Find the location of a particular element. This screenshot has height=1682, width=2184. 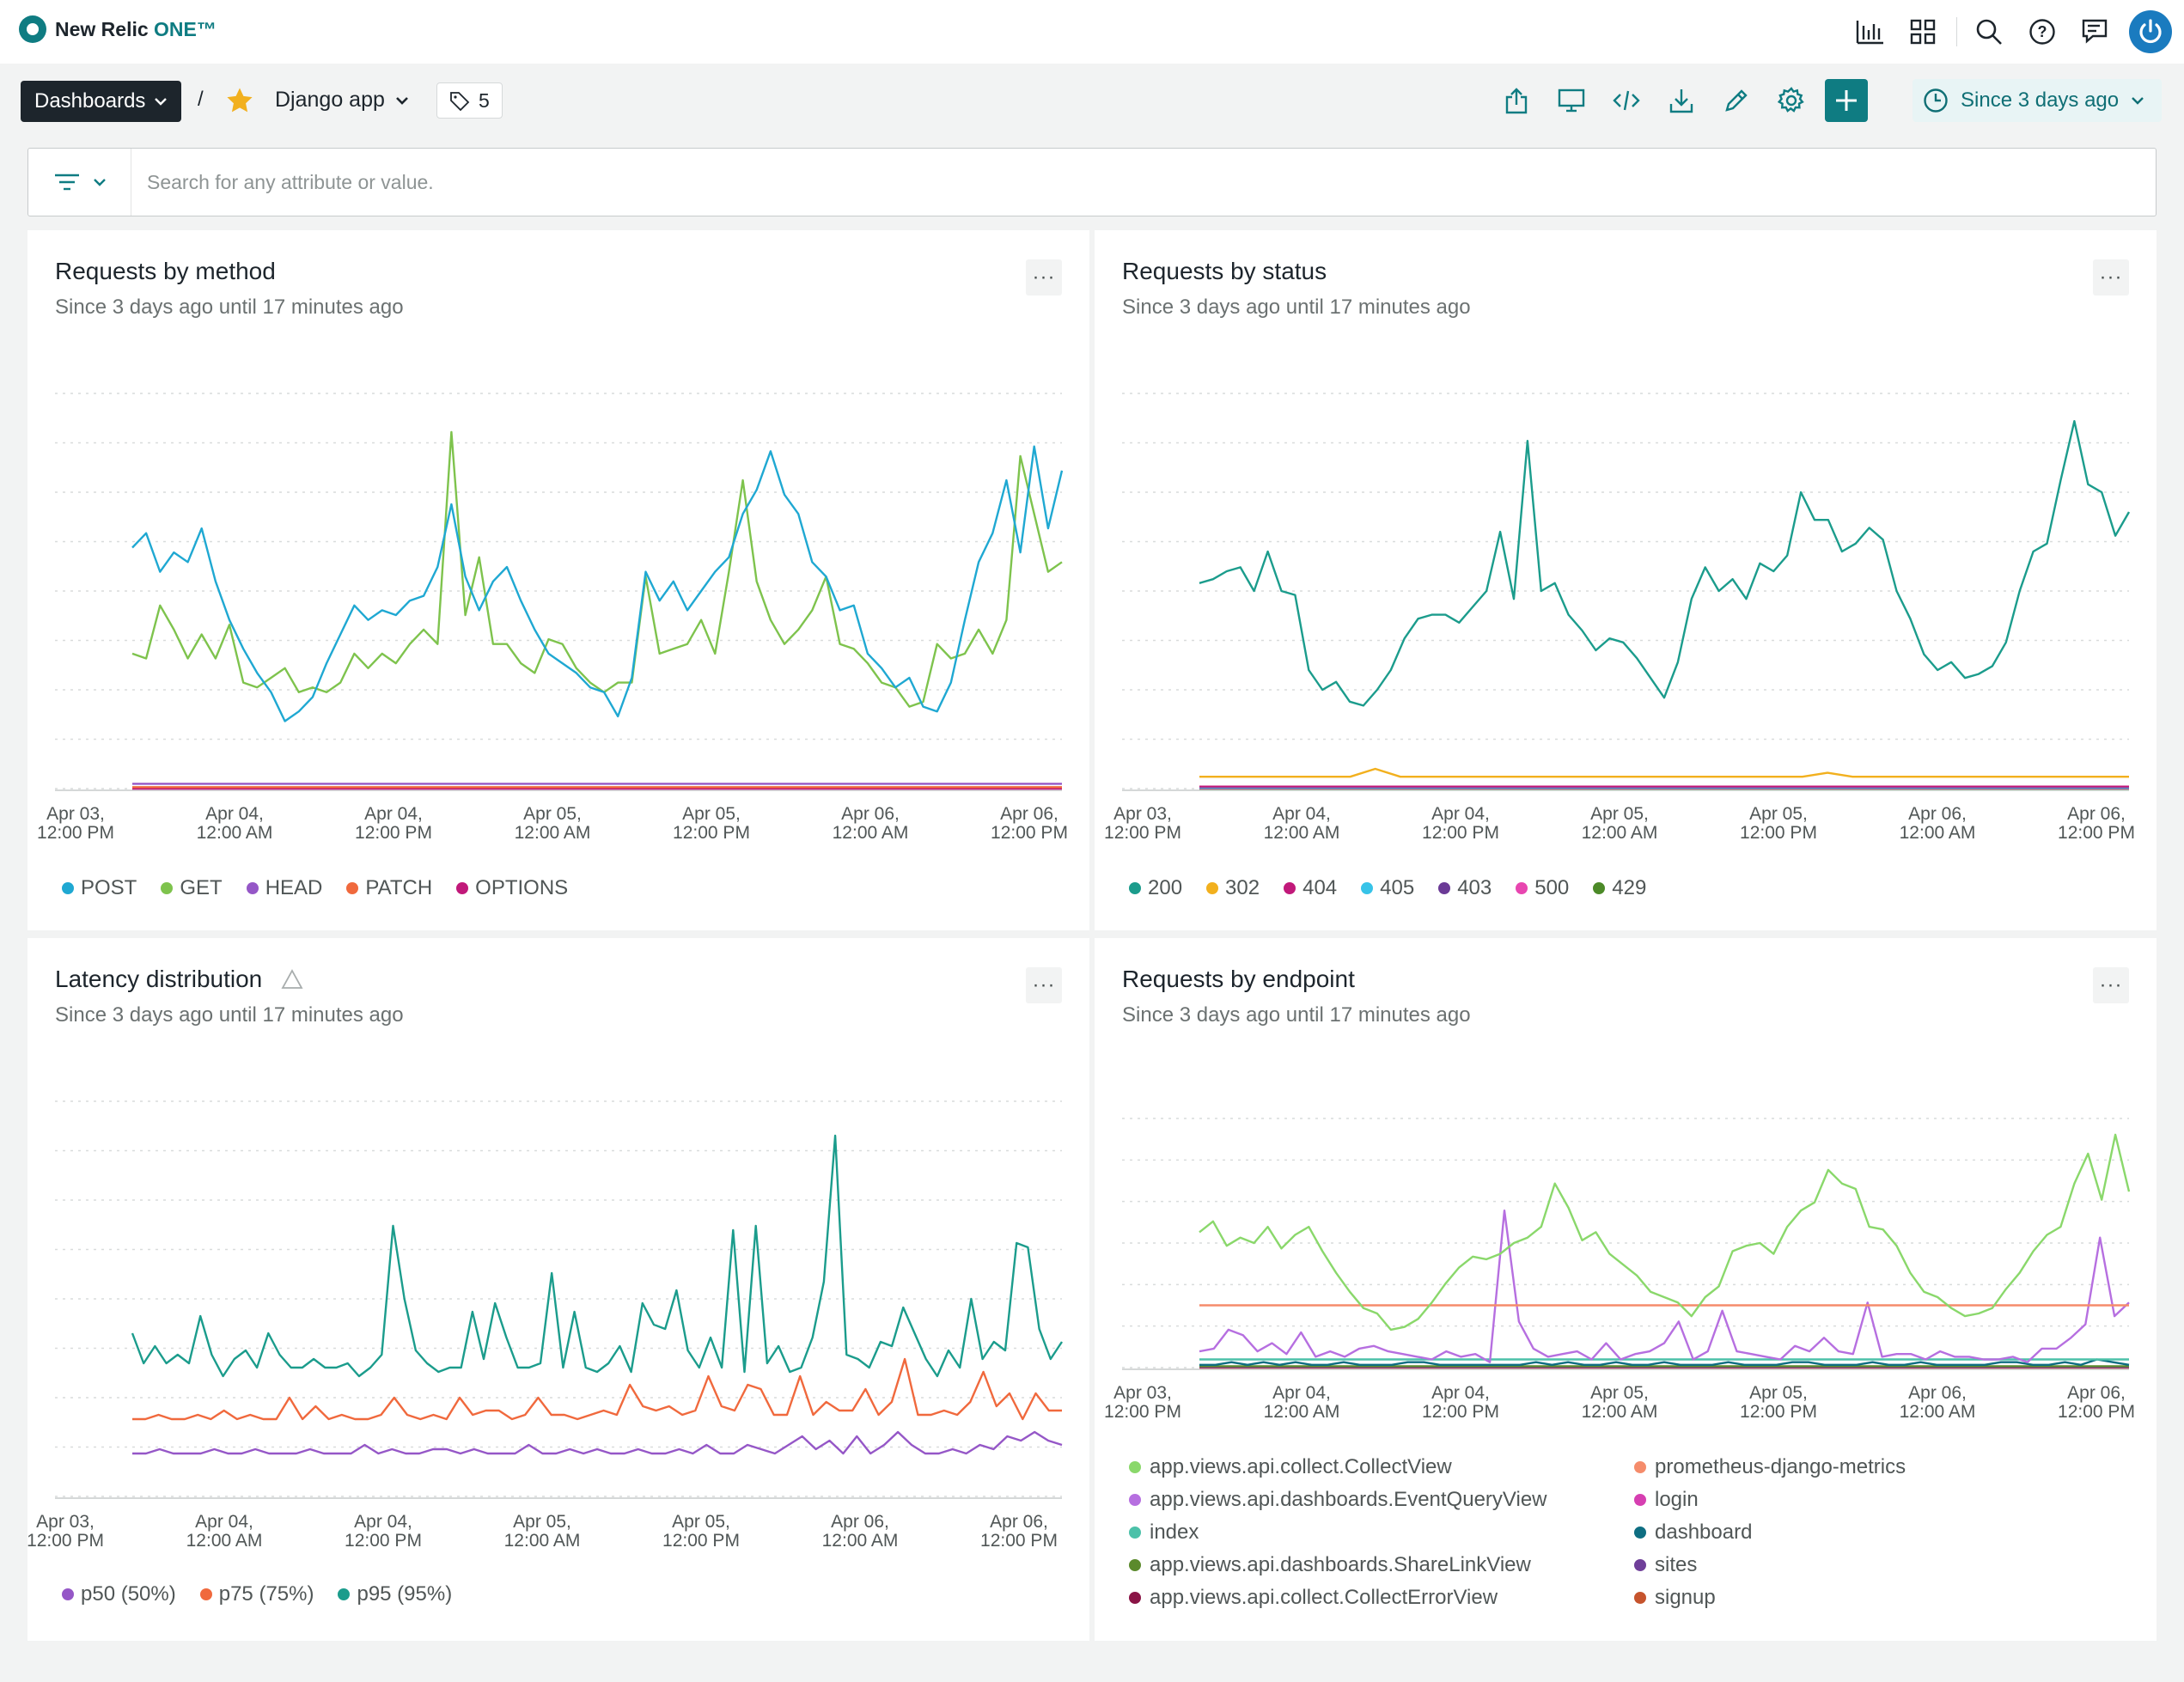

help-icon: ? is located at coordinates (2042, 32).